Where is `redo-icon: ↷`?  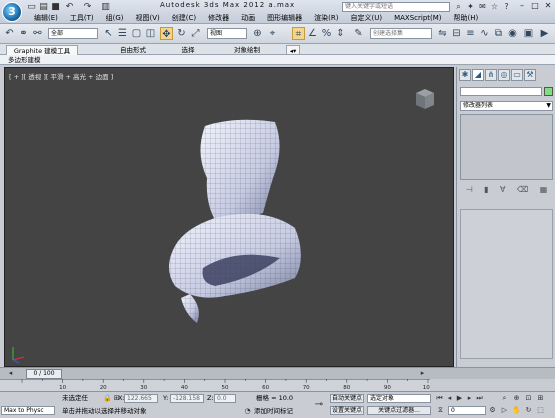
redo-icon: ↷ is located at coordinates (87, 7).